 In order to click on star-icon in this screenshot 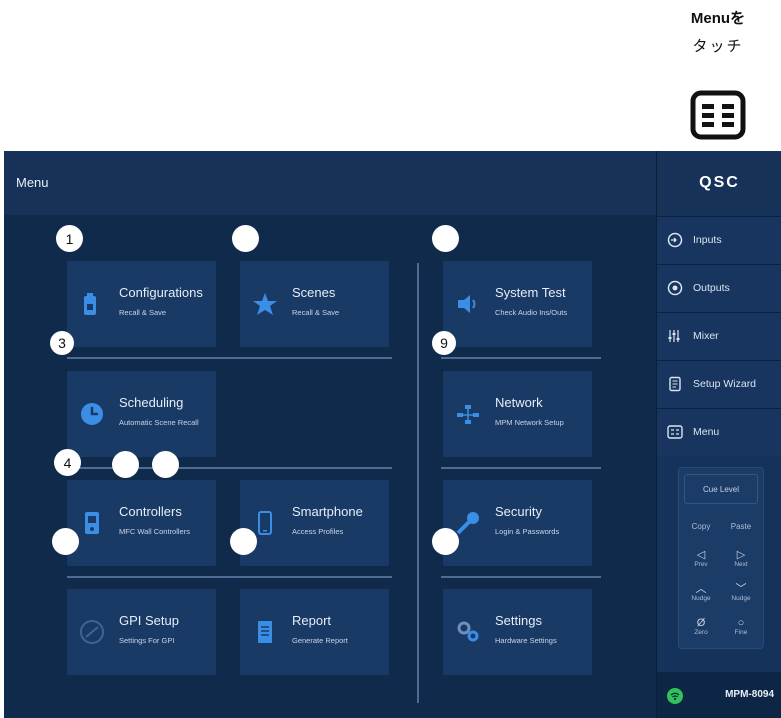, I will do `click(265, 304)`.